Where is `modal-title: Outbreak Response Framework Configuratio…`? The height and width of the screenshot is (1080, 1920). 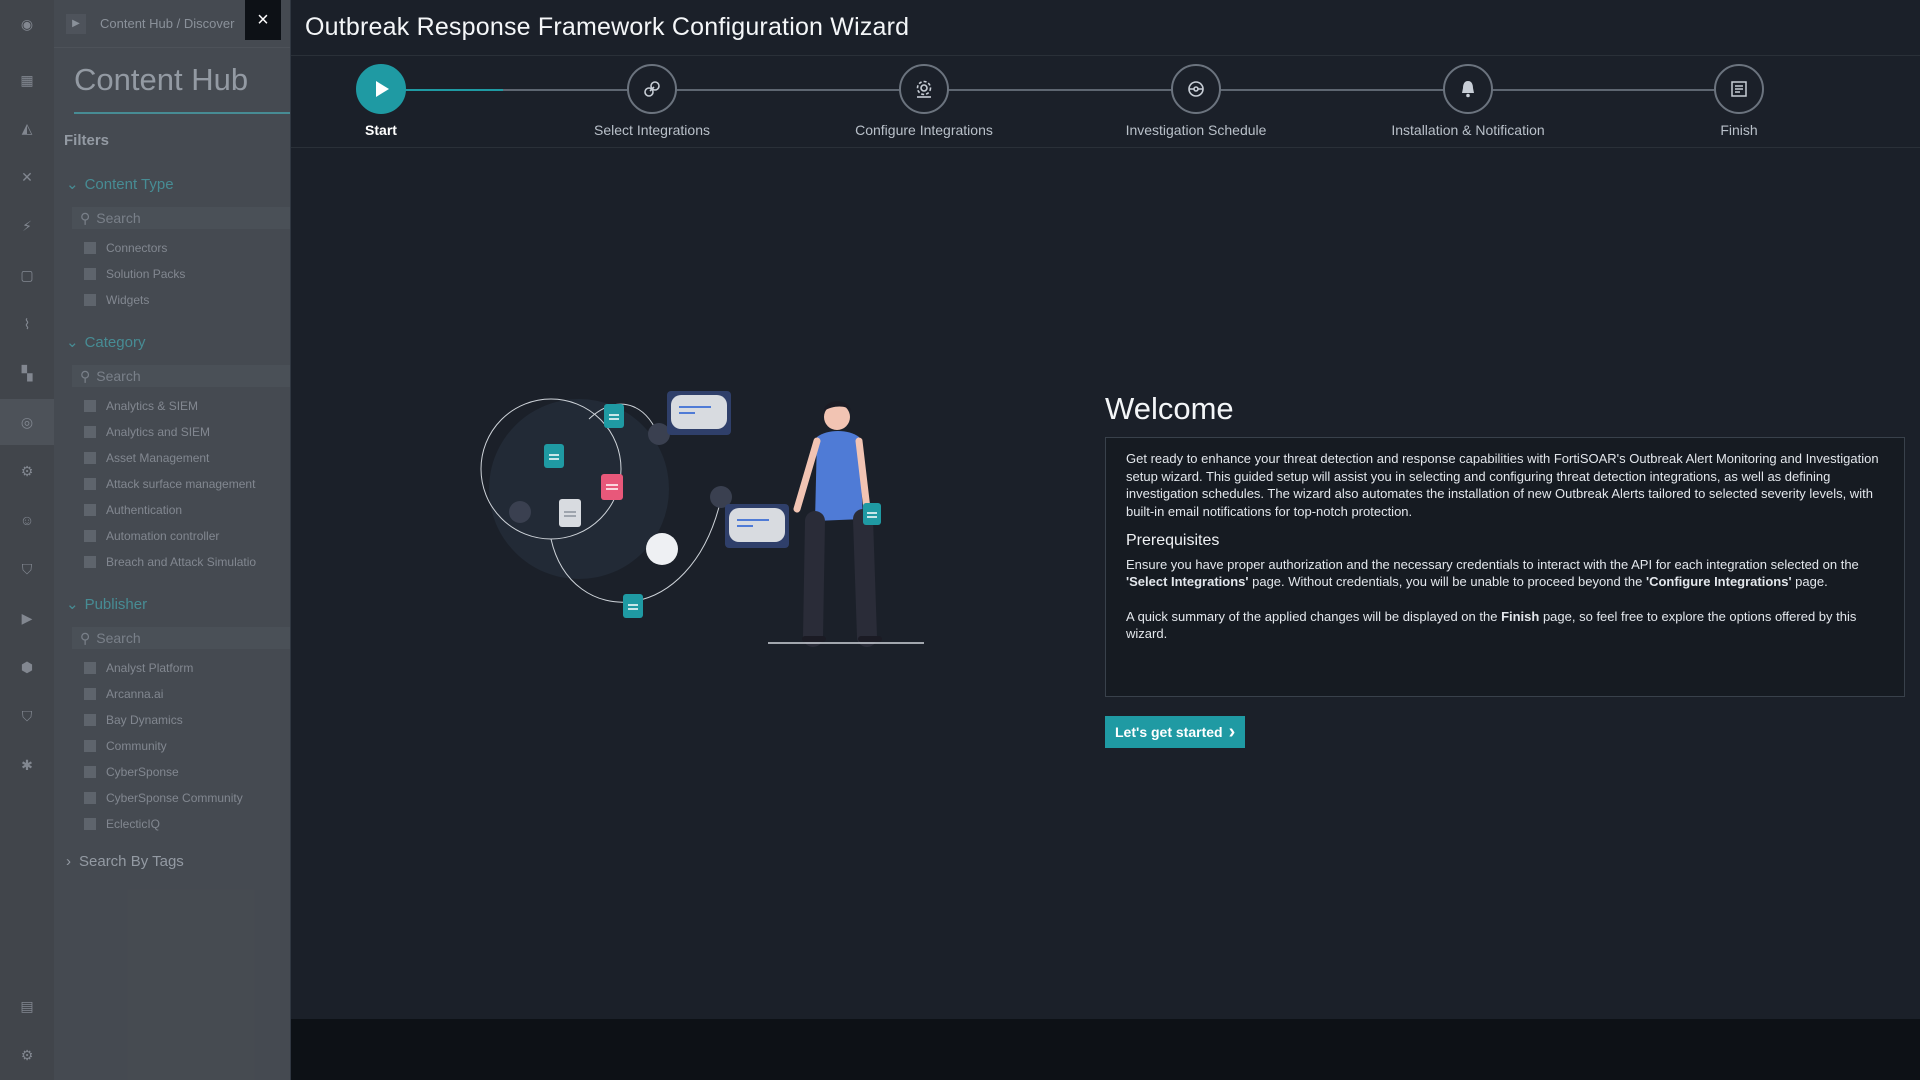 modal-title: Outbreak Response Framework Configuratio… is located at coordinates (607, 27).